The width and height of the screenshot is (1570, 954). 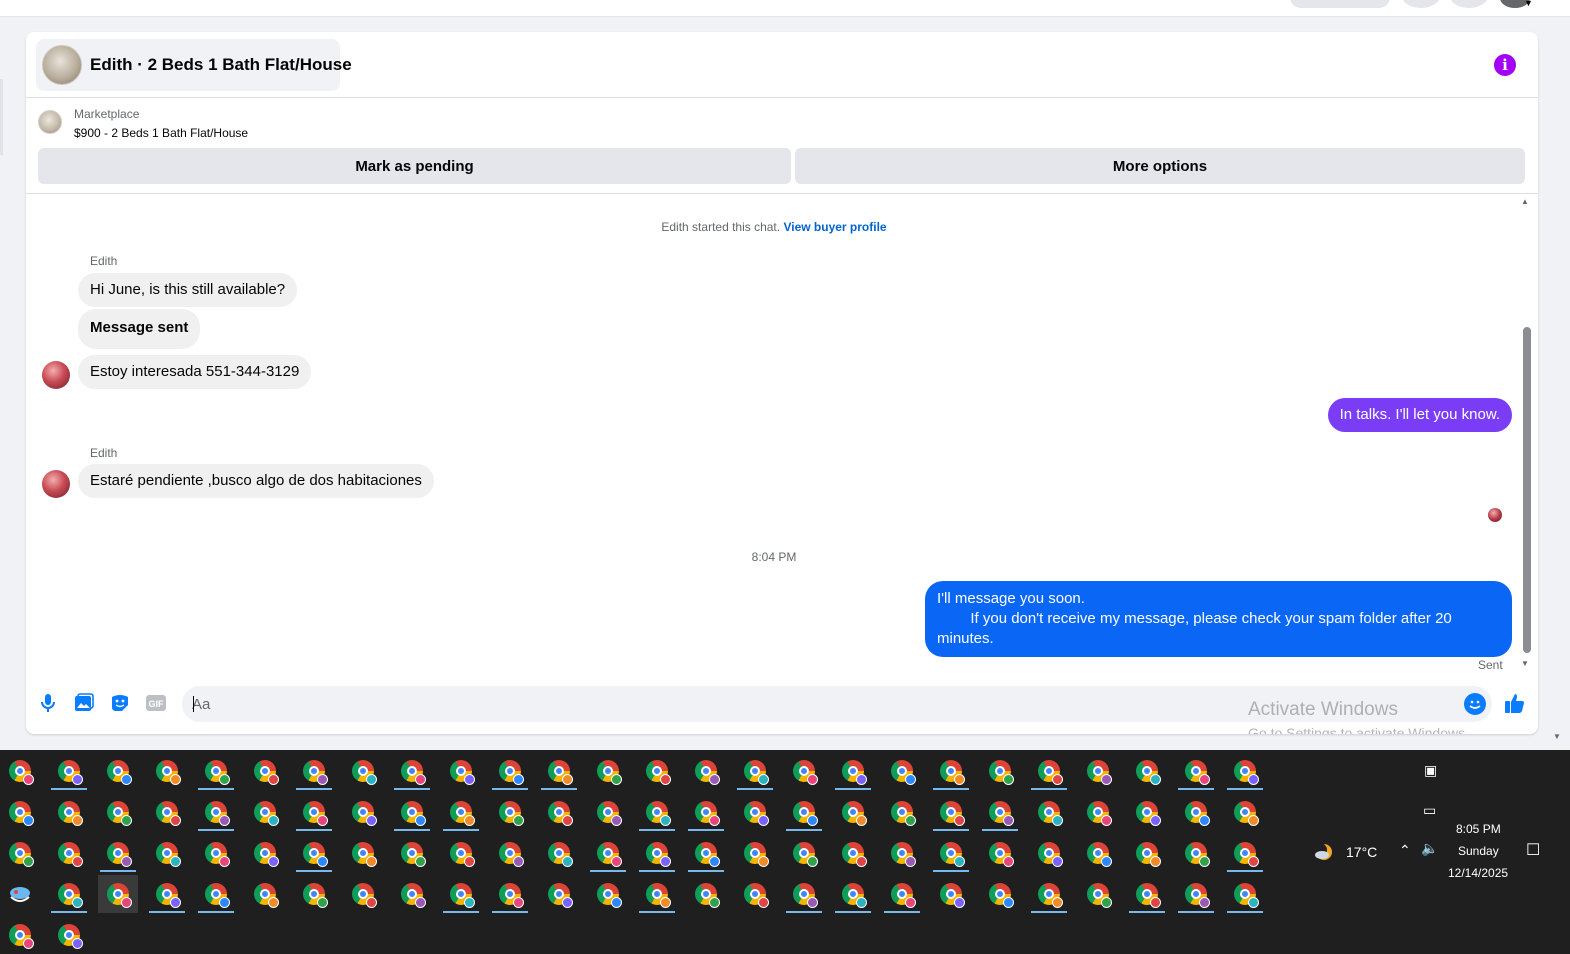 What do you see at coordinates (1419, 415) in the screenshot?
I see `outgoing-message: In talks. I'll let you know.` at bounding box center [1419, 415].